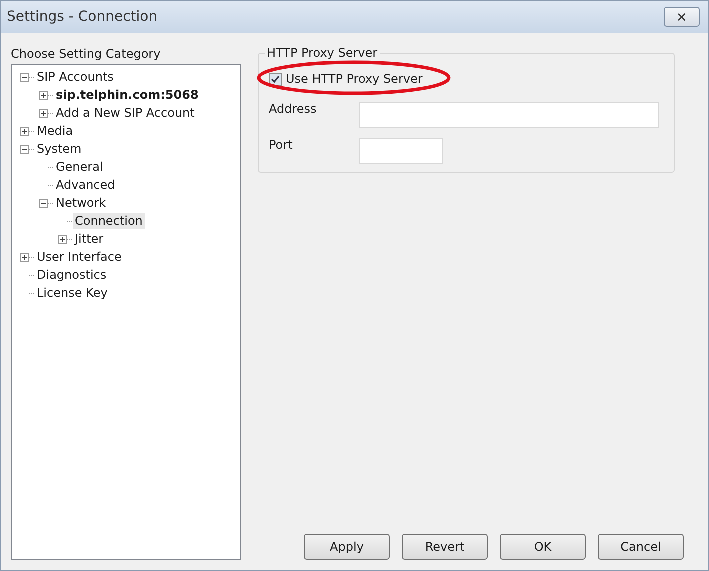 This screenshot has width=709, height=571. What do you see at coordinates (682, 17) in the screenshot?
I see `close-button: ✕` at bounding box center [682, 17].